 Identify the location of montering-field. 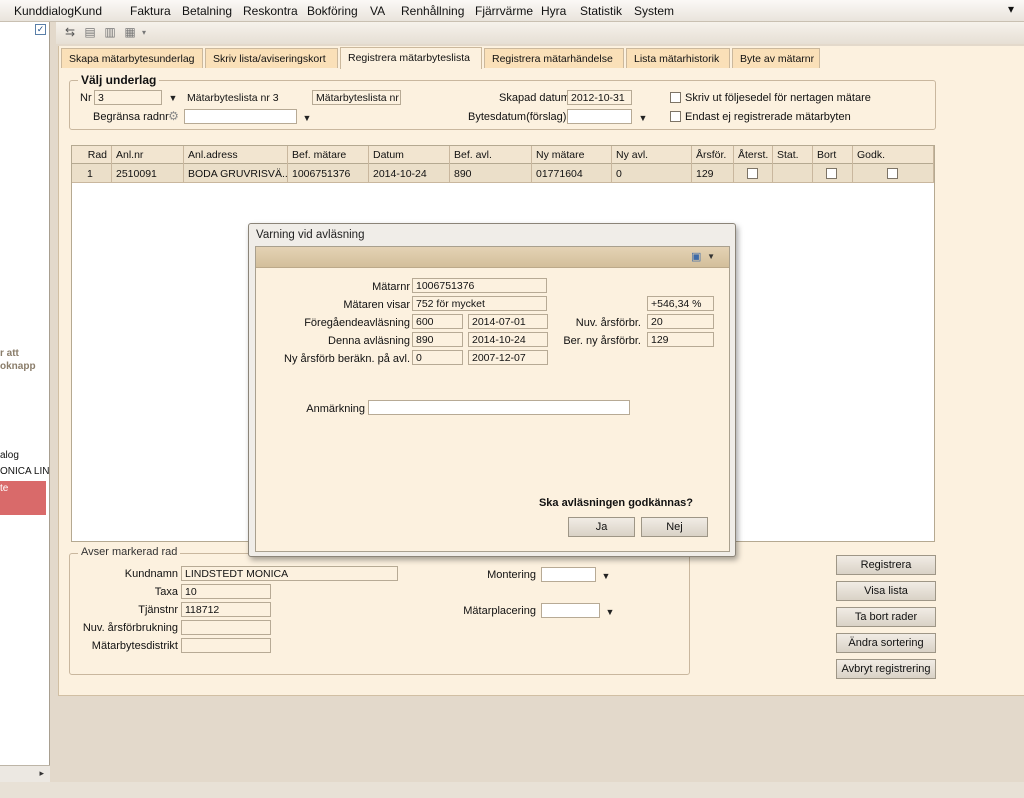
(568, 574).